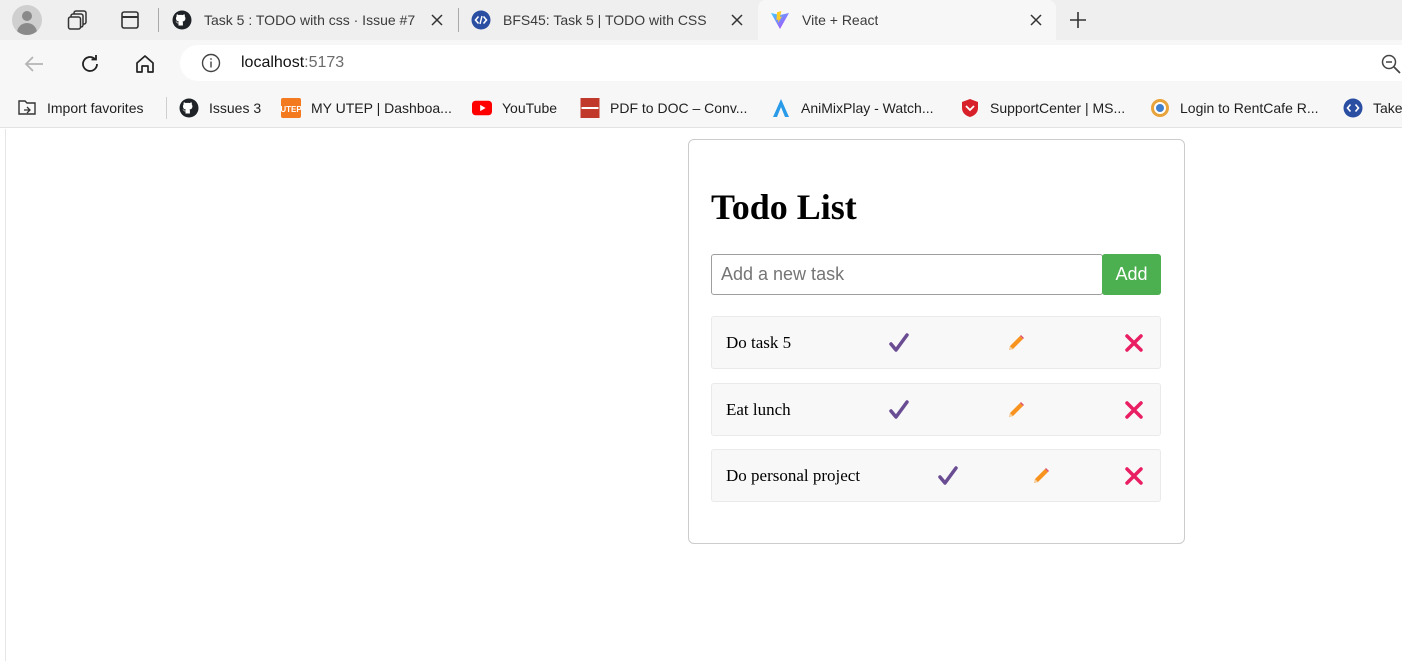 The width and height of the screenshot is (1402, 661). I want to click on tab-task-5: BFS45: Task 5 | TODO with CSS, so click(608, 20).